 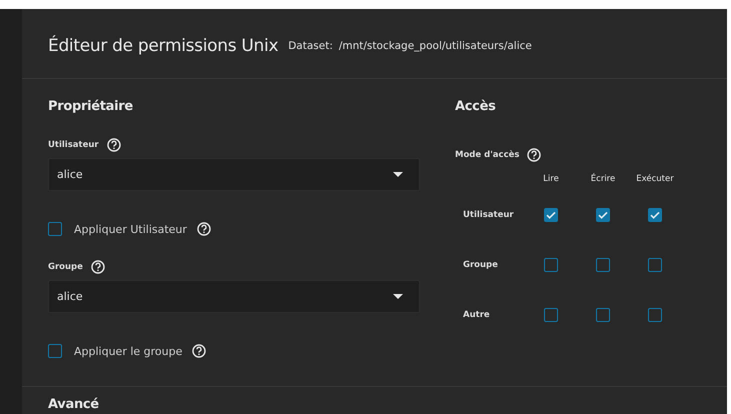 I want to click on field-label: Mode d'accès, so click(x=487, y=155).